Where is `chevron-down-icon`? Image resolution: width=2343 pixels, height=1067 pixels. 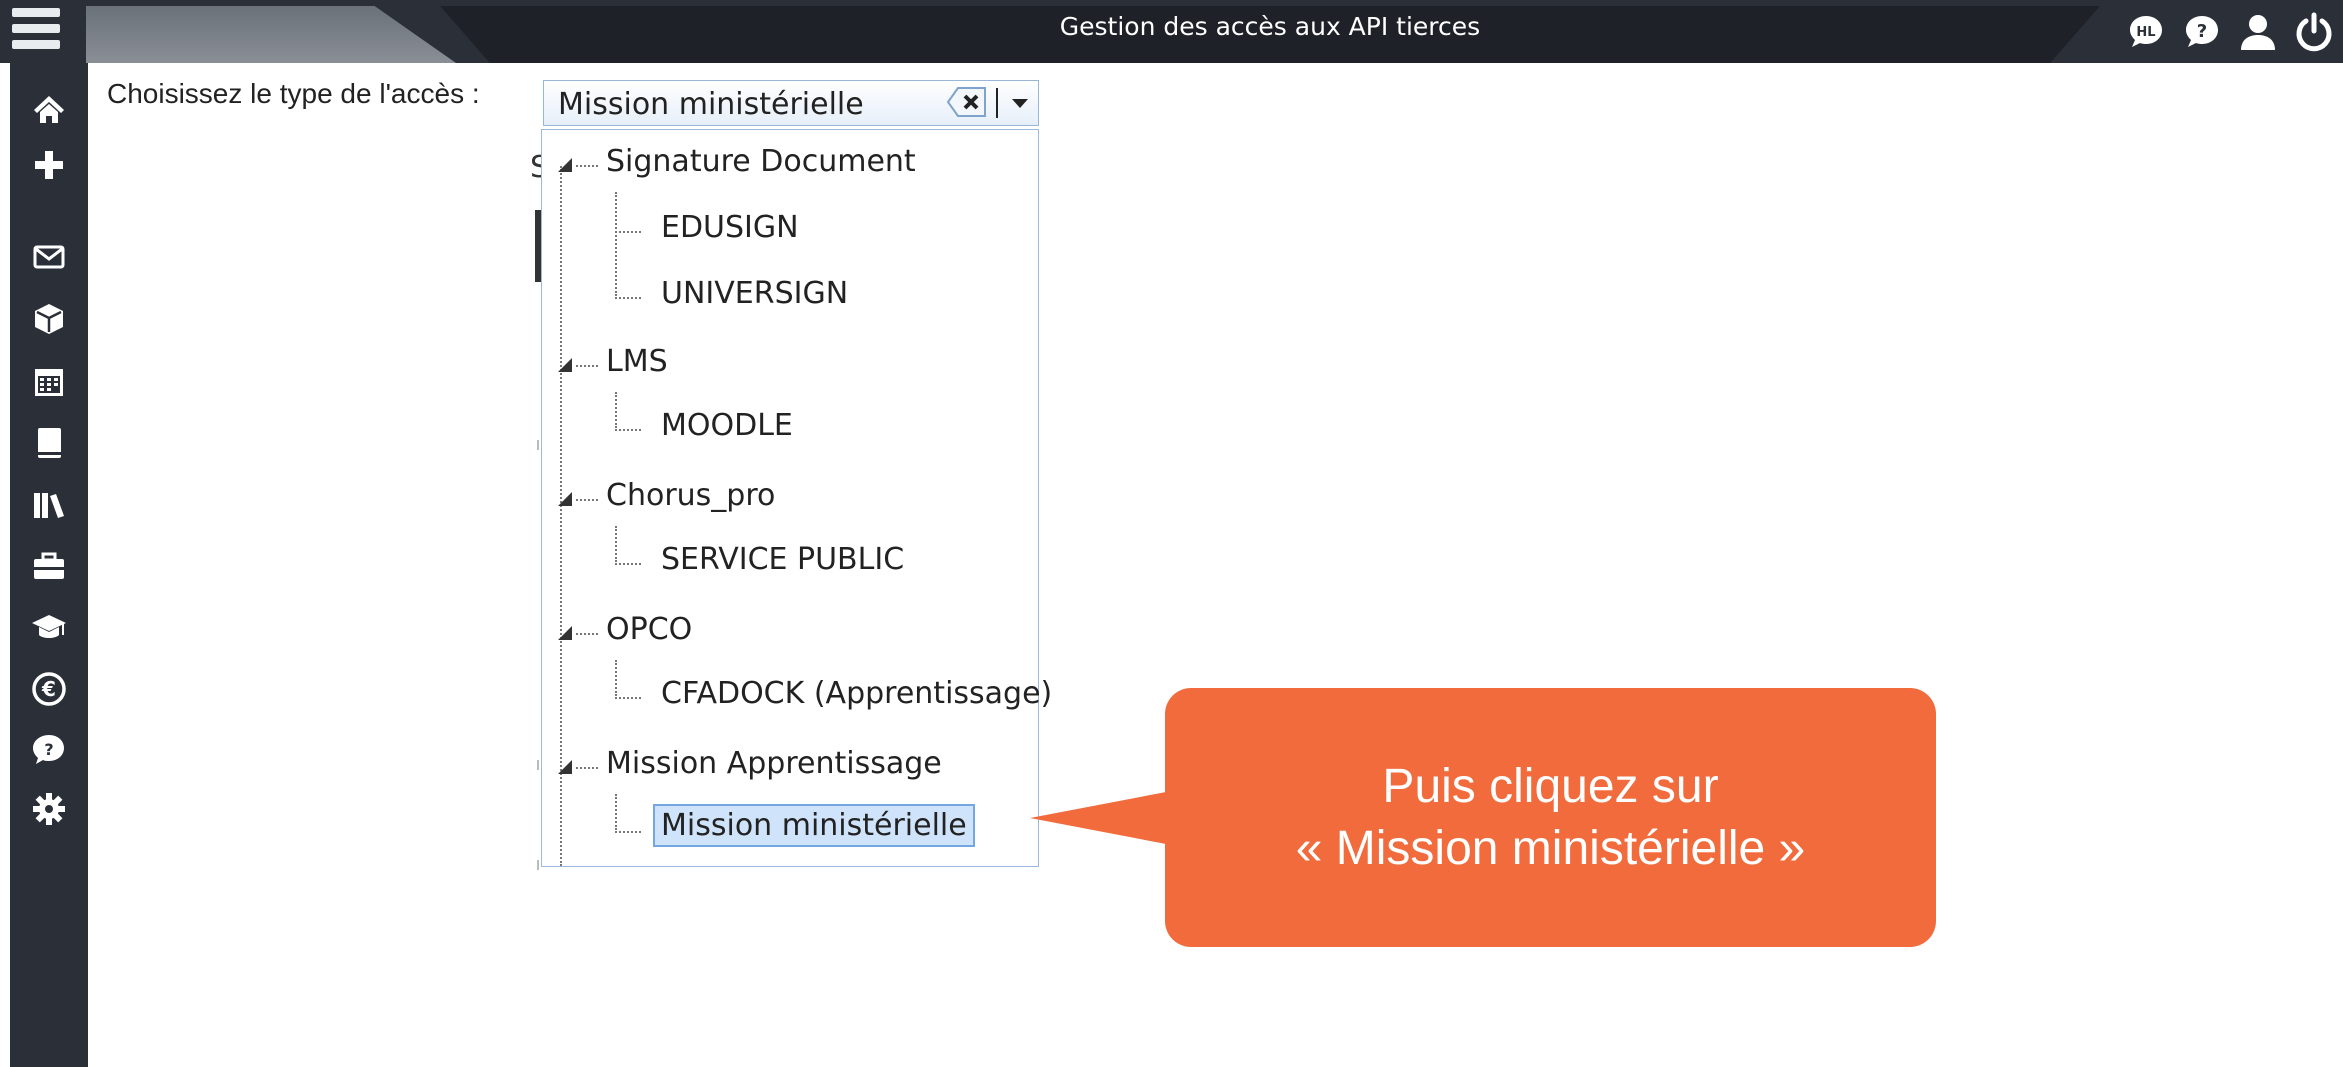
chevron-down-icon is located at coordinates (1020, 103).